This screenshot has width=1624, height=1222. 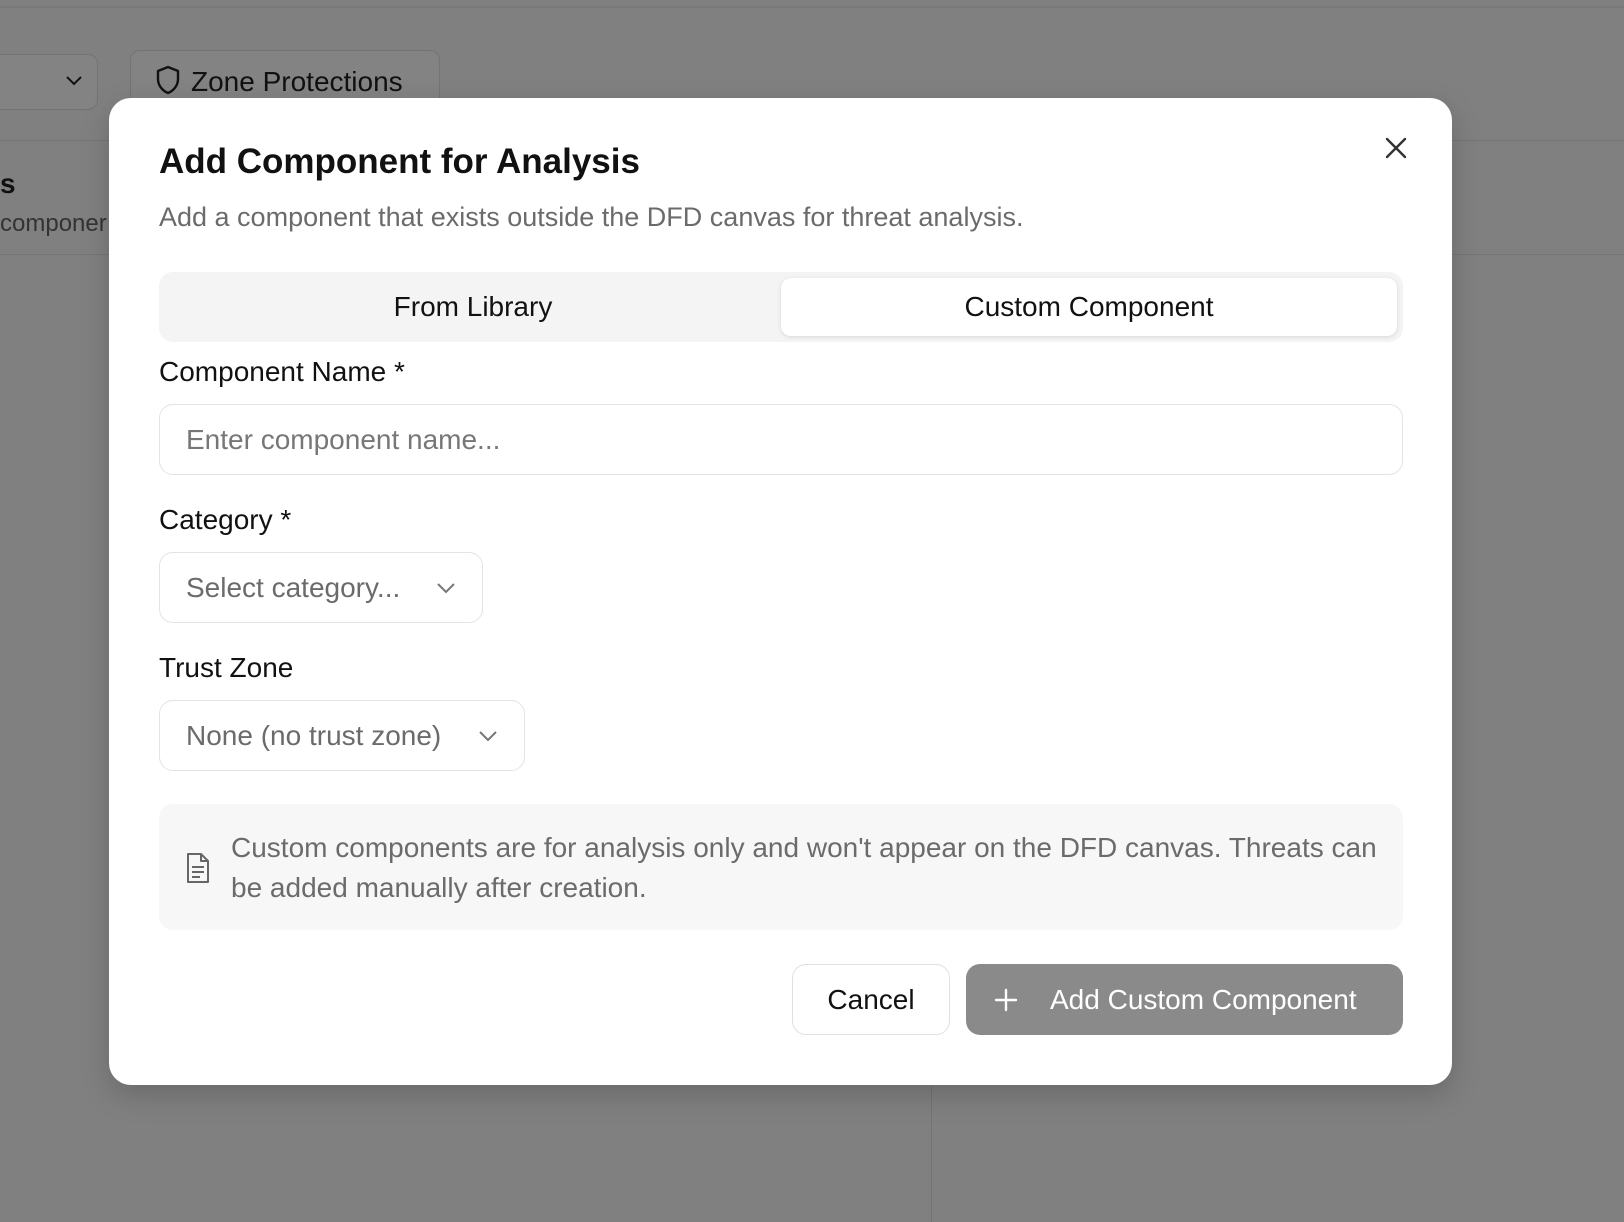 What do you see at coordinates (473, 307) in the screenshot?
I see `tab-from-library: From Library` at bounding box center [473, 307].